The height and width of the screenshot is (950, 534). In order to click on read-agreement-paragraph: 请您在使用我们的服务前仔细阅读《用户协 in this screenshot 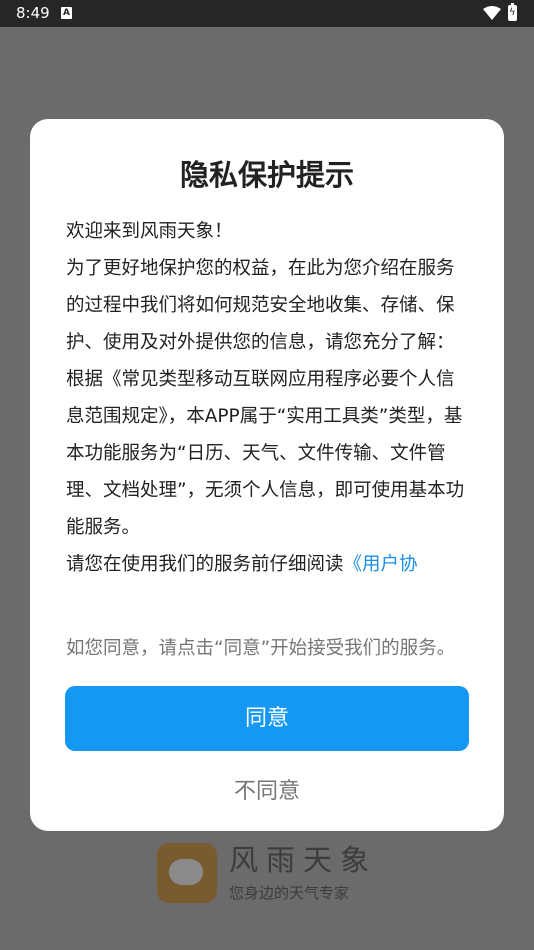, I will do `click(266, 564)`.